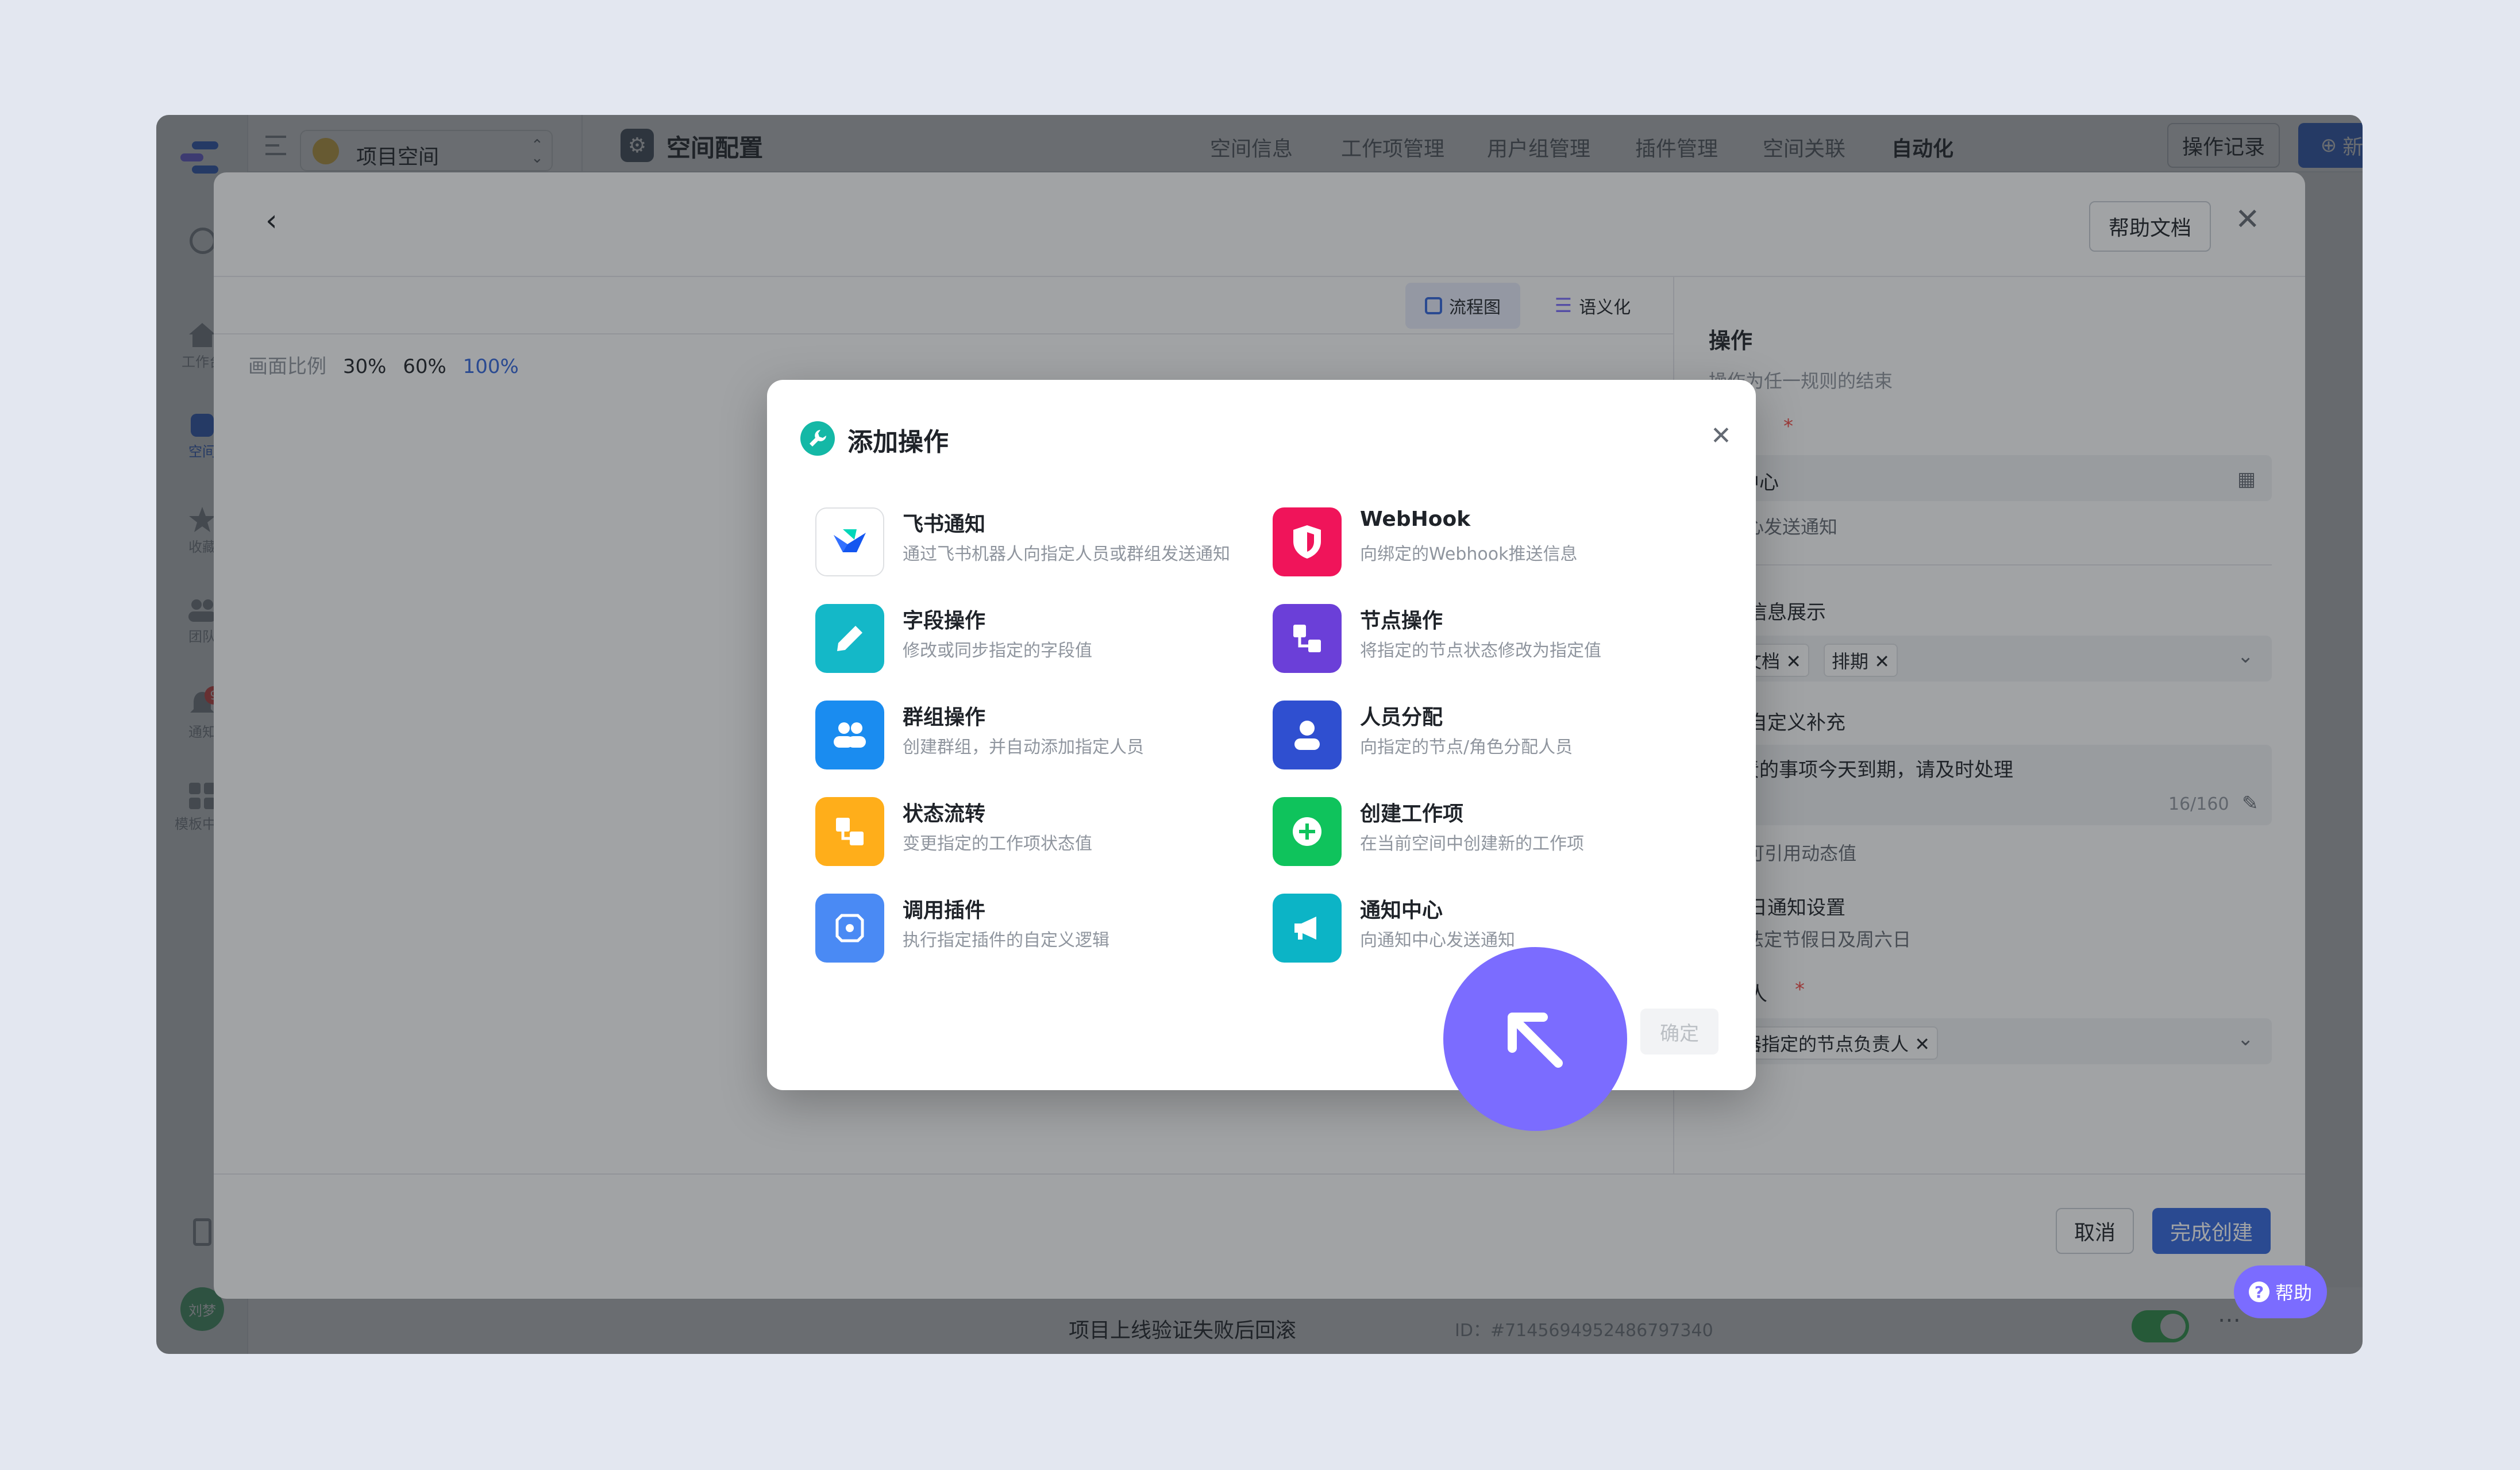 The height and width of the screenshot is (1470, 2520). I want to click on shield-icon, so click(1308, 541).